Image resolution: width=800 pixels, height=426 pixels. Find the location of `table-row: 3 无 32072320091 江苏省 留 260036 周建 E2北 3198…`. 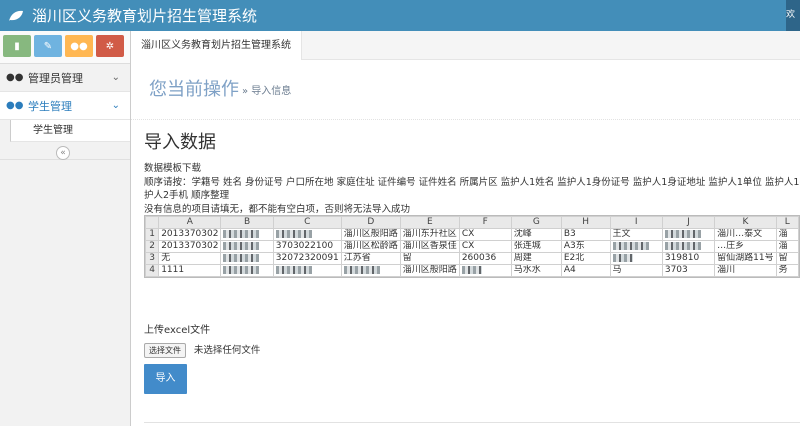

table-row: 3 无 32072320091 江苏省 留 260036 周建 E2北 3198… is located at coordinates (472, 258).